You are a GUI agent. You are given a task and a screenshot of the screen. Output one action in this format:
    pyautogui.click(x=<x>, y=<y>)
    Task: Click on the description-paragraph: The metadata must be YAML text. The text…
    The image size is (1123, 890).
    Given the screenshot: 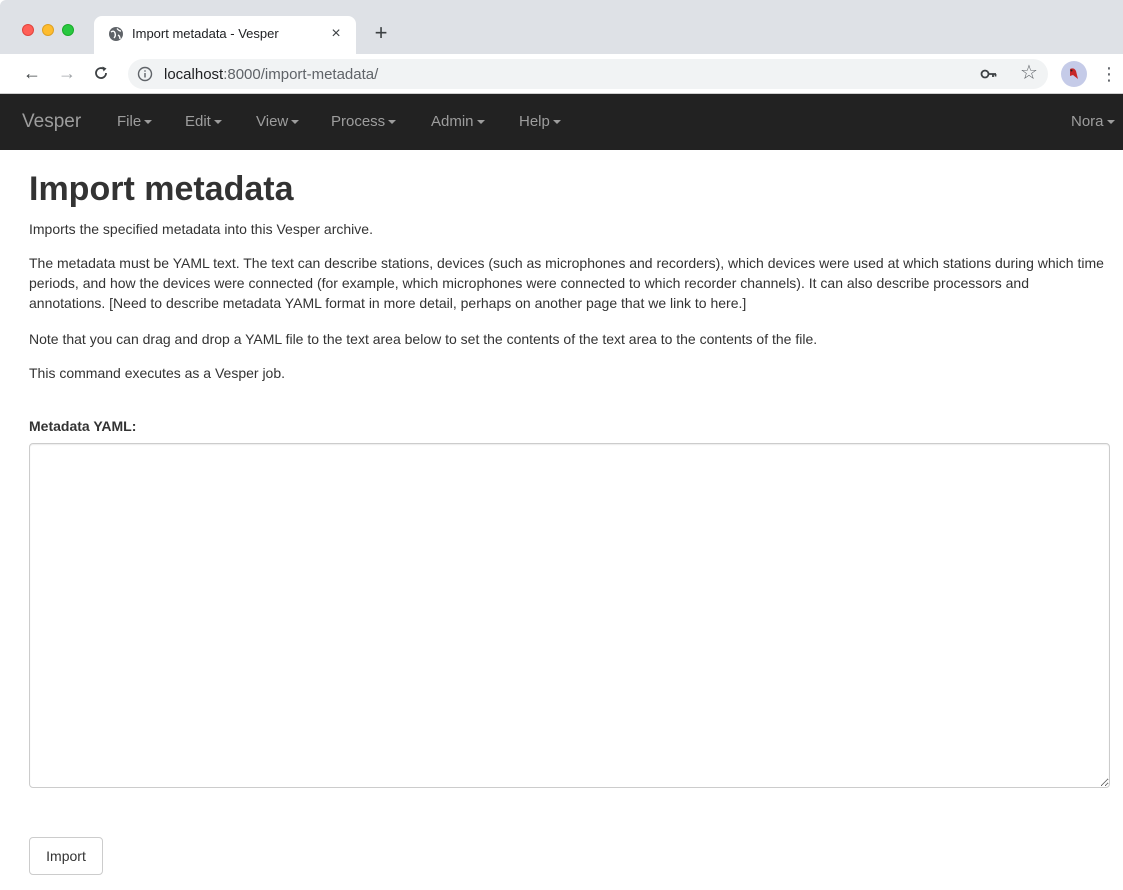 What is the action you would take?
    pyautogui.click(x=566, y=283)
    